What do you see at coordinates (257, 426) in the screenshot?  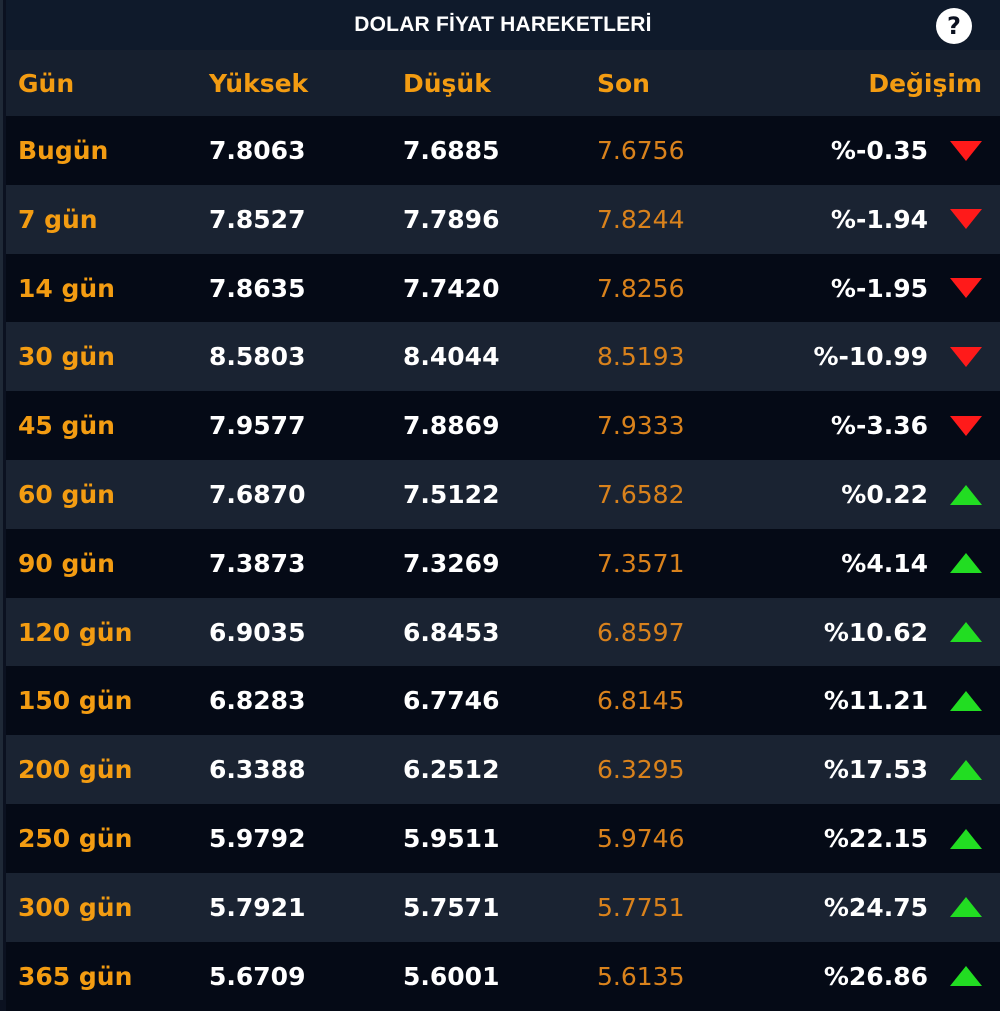 I see `row-high: 7.9577` at bounding box center [257, 426].